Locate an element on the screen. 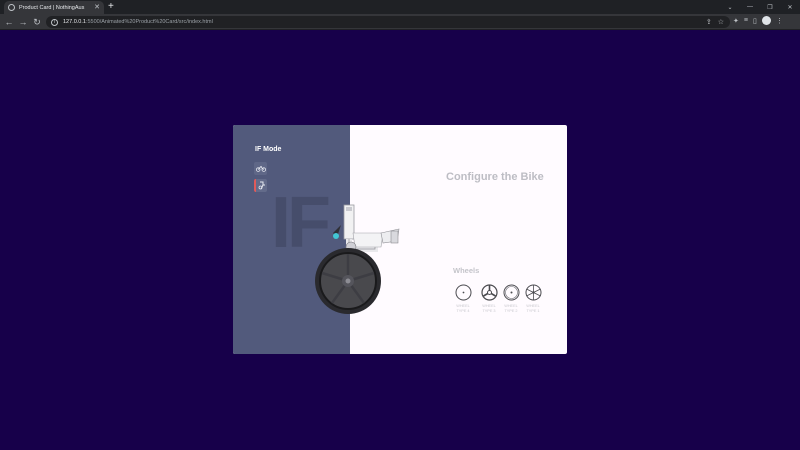 The height and width of the screenshot is (450, 800). wheel-type-3-icon is located at coordinates (489, 292).